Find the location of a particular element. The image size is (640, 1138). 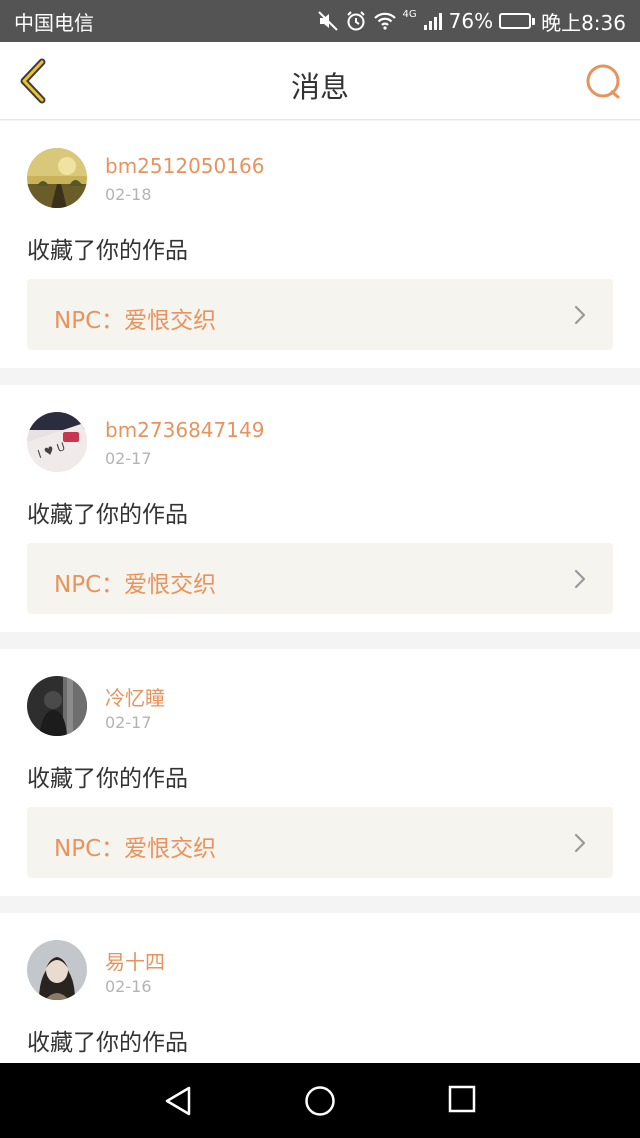

page-title: 消息 is located at coordinates (319, 87).